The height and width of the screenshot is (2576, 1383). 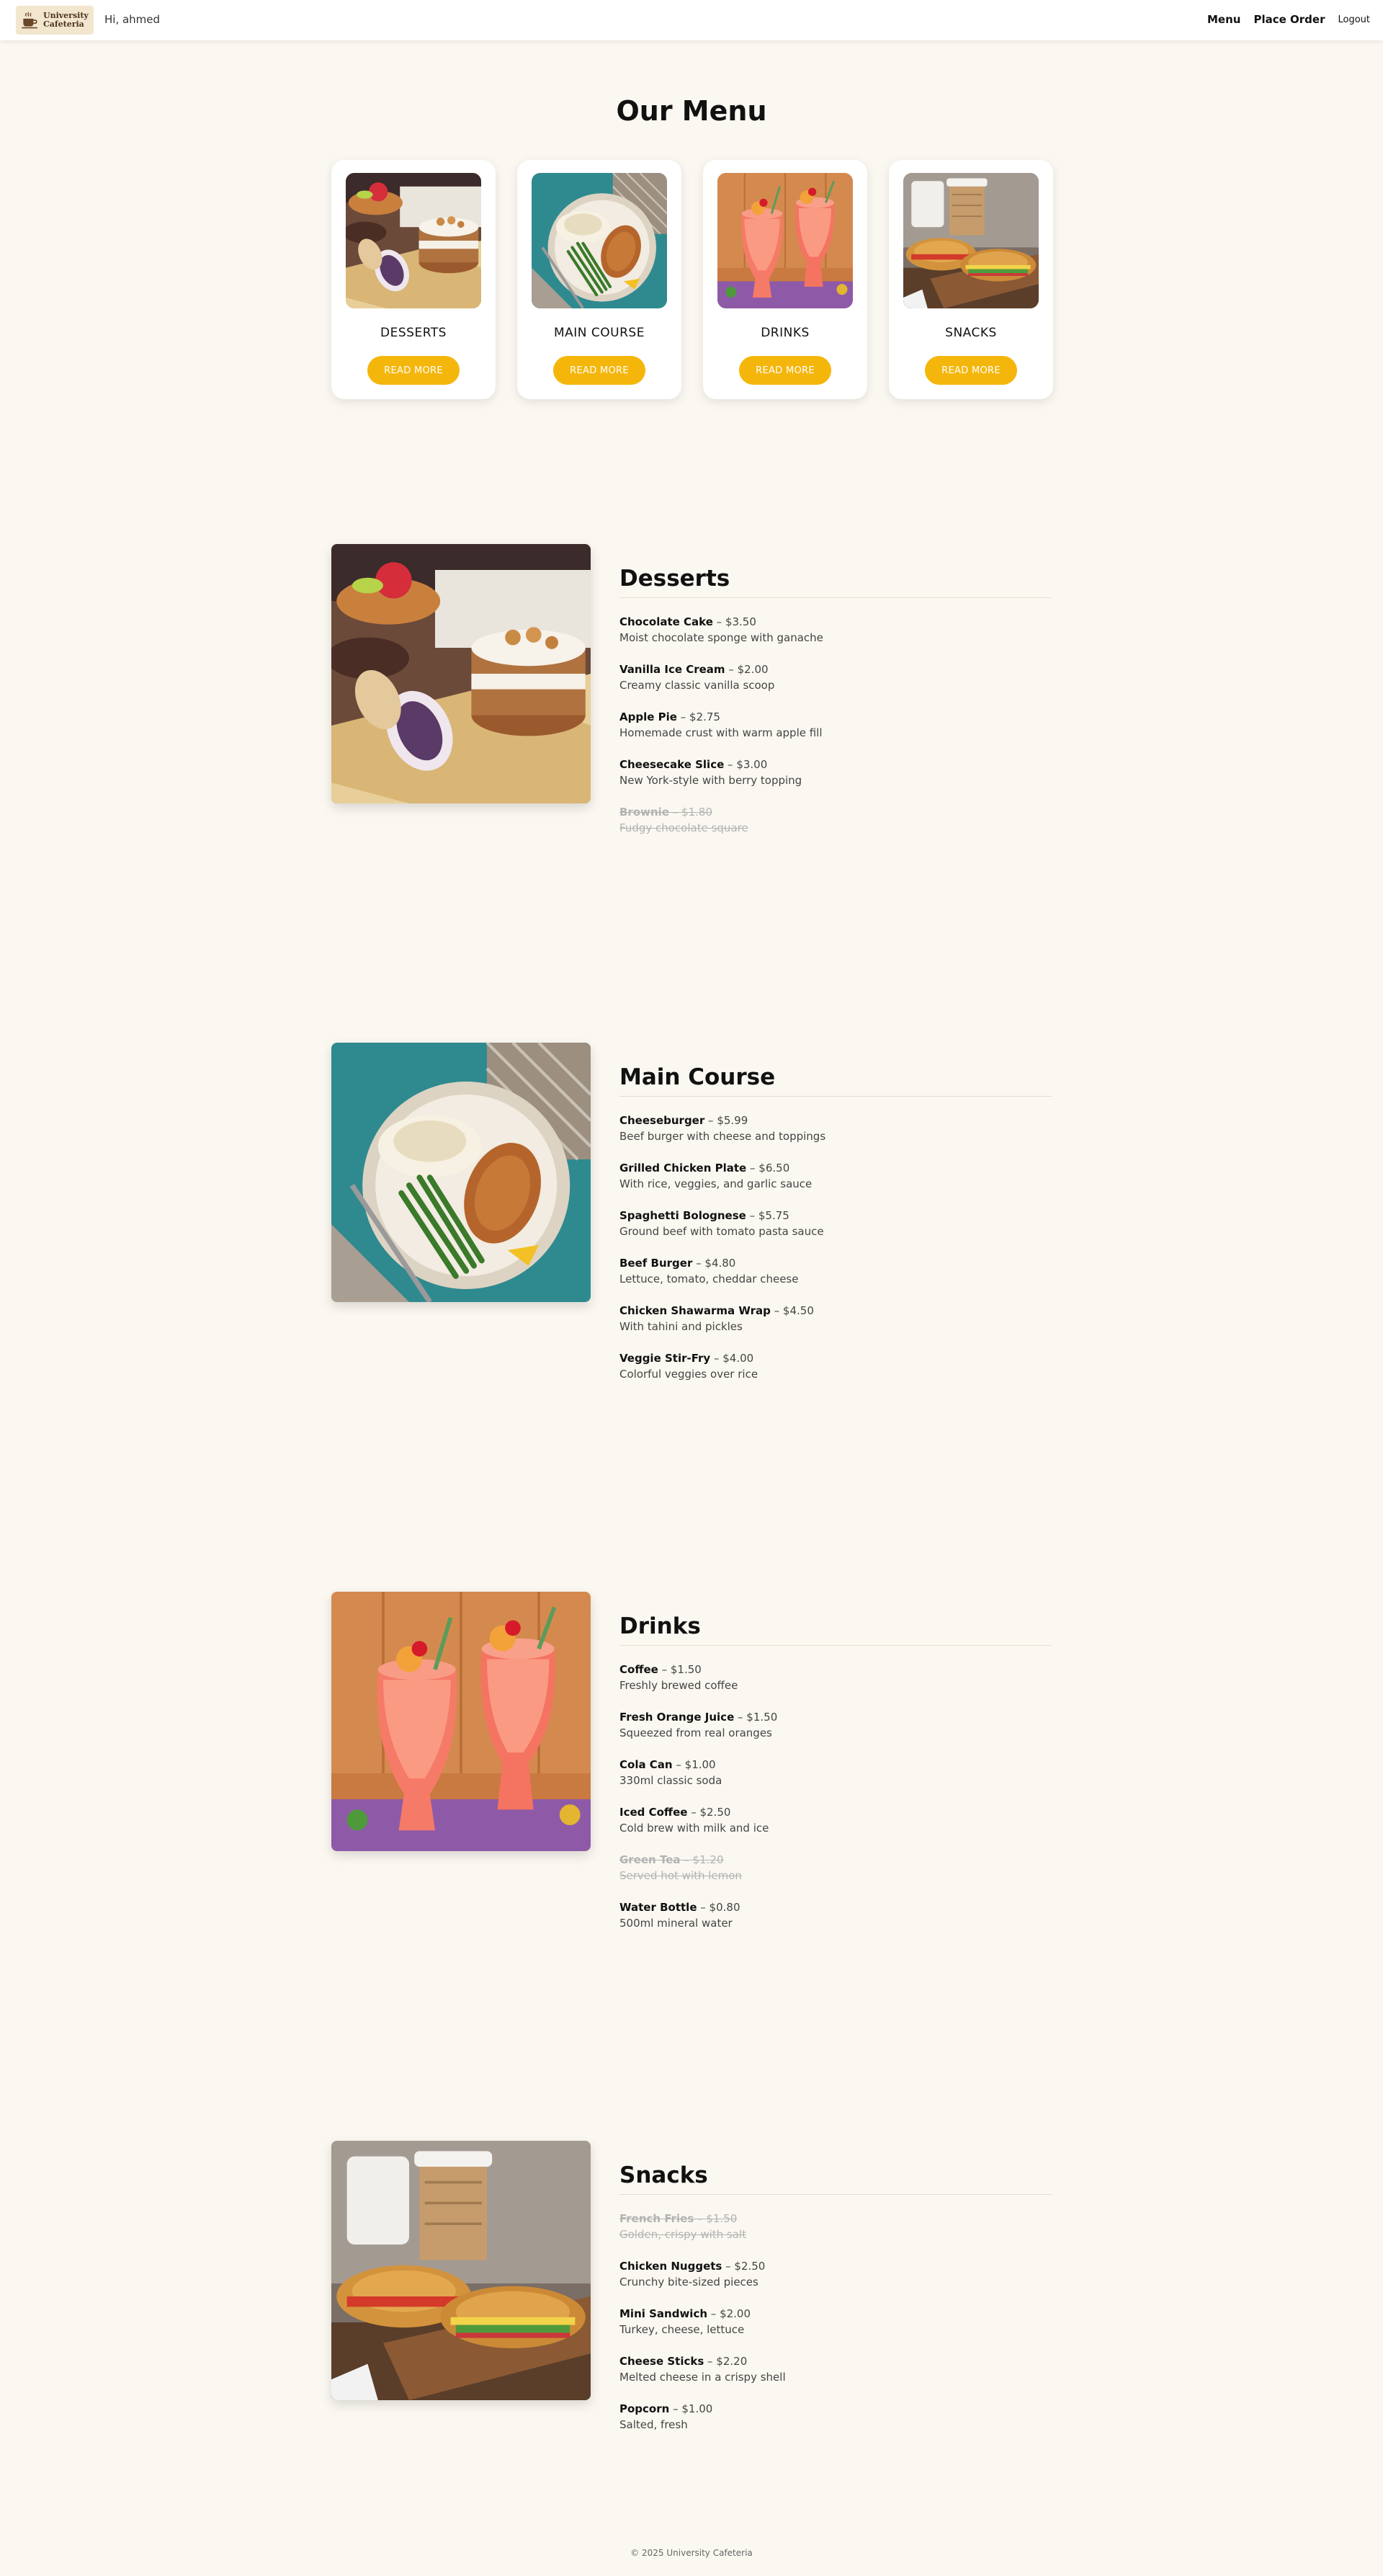 I want to click on menu-item-heading: Mini Sandwich – $2.00, so click(x=836, y=2314).